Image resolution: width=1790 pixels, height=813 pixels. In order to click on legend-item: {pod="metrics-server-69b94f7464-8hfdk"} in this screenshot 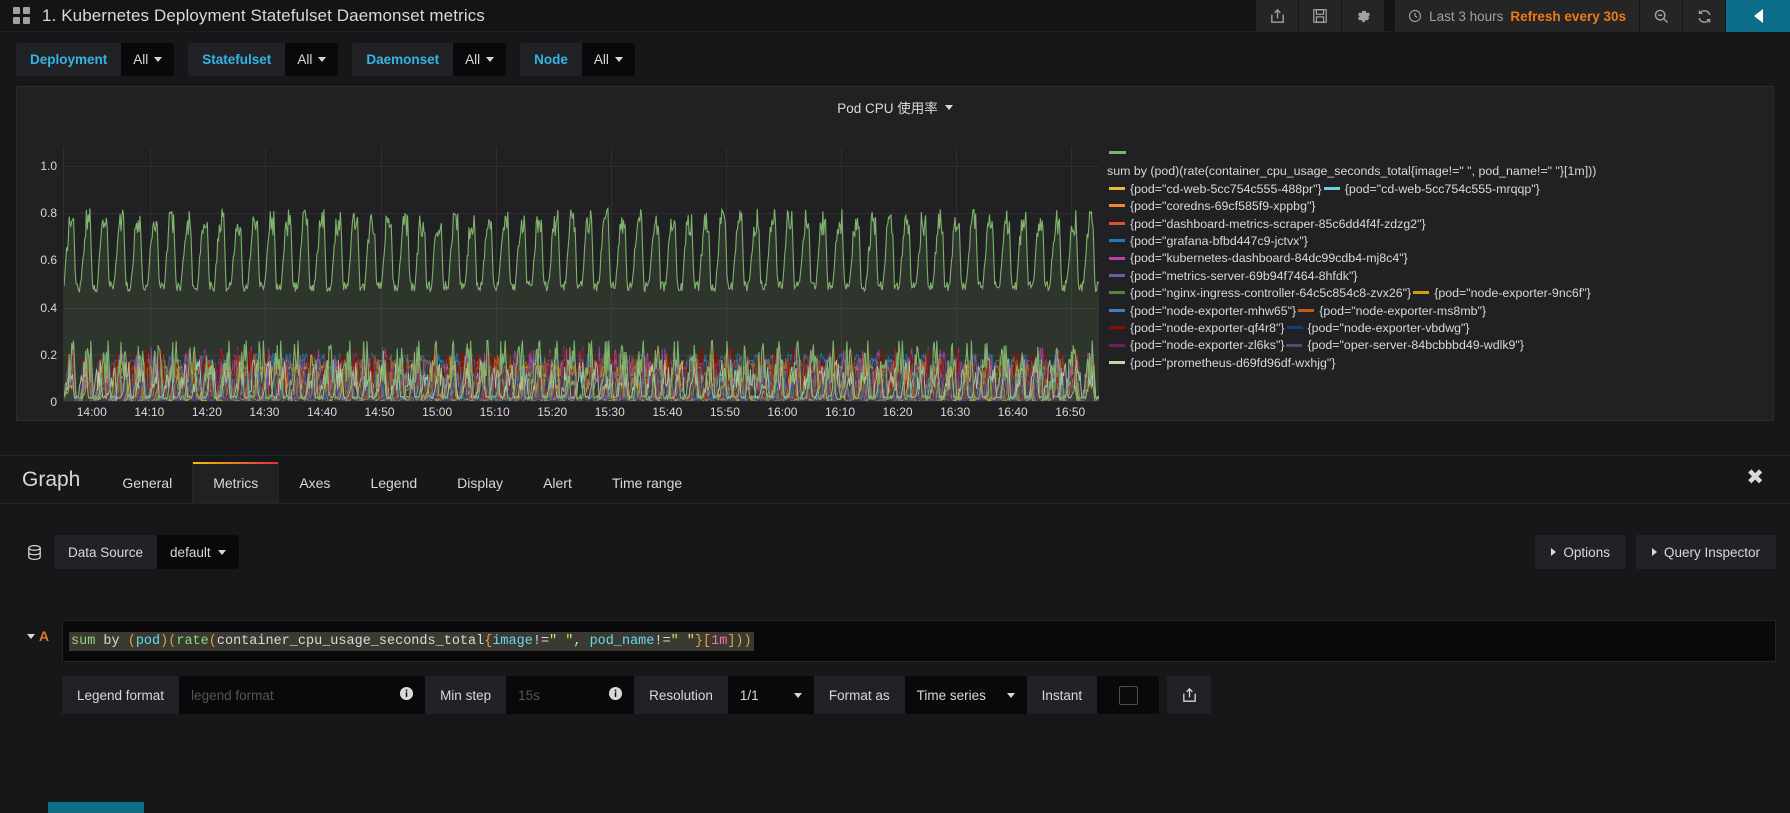, I will do `click(1232, 276)`.